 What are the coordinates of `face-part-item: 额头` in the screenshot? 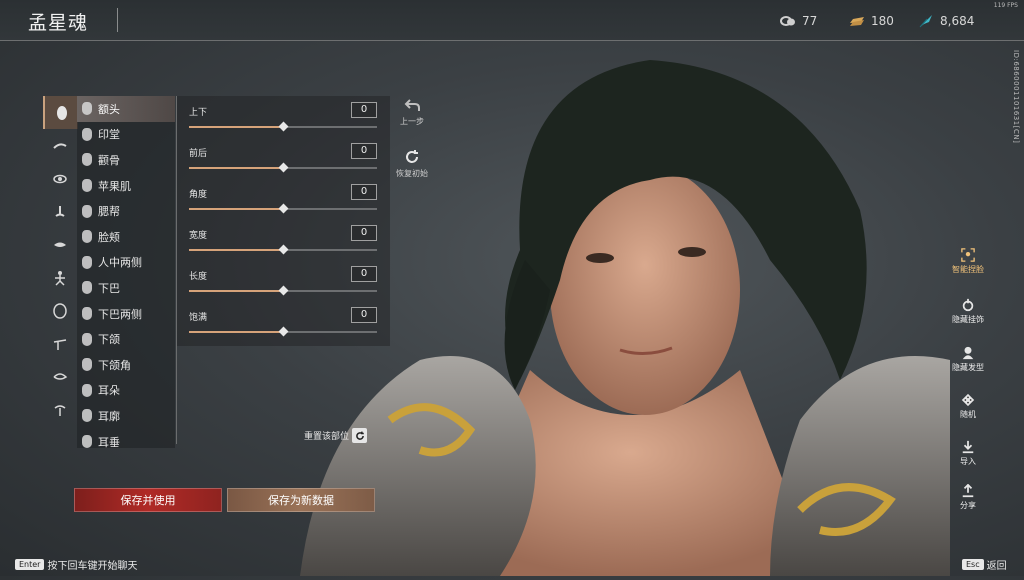 It's located at (126, 109).